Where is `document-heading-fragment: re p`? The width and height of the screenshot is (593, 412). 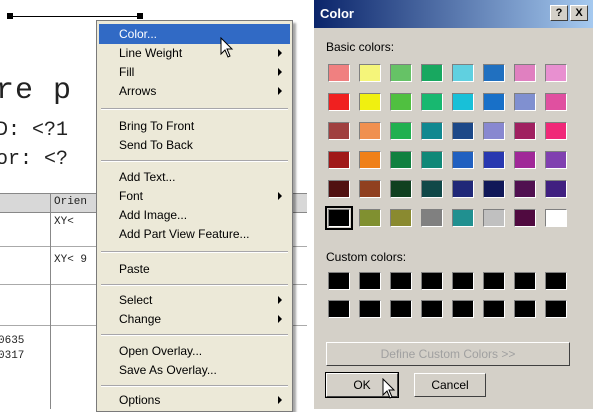
document-heading-fragment: re p is located at coordinates (36, 91).